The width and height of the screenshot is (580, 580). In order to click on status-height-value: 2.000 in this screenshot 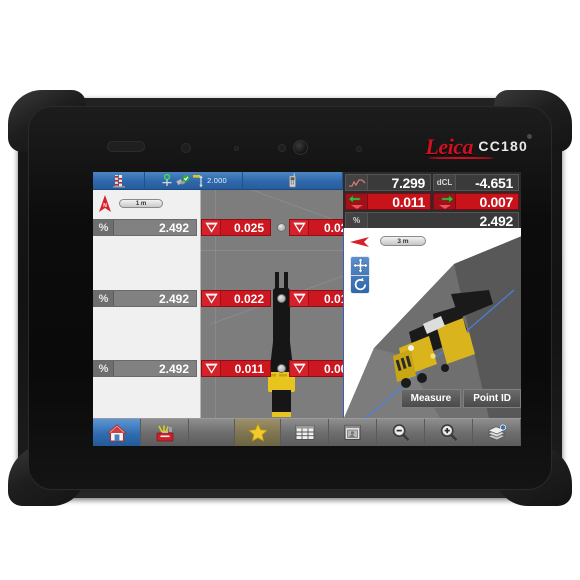, I will do `click(217, 180)`.